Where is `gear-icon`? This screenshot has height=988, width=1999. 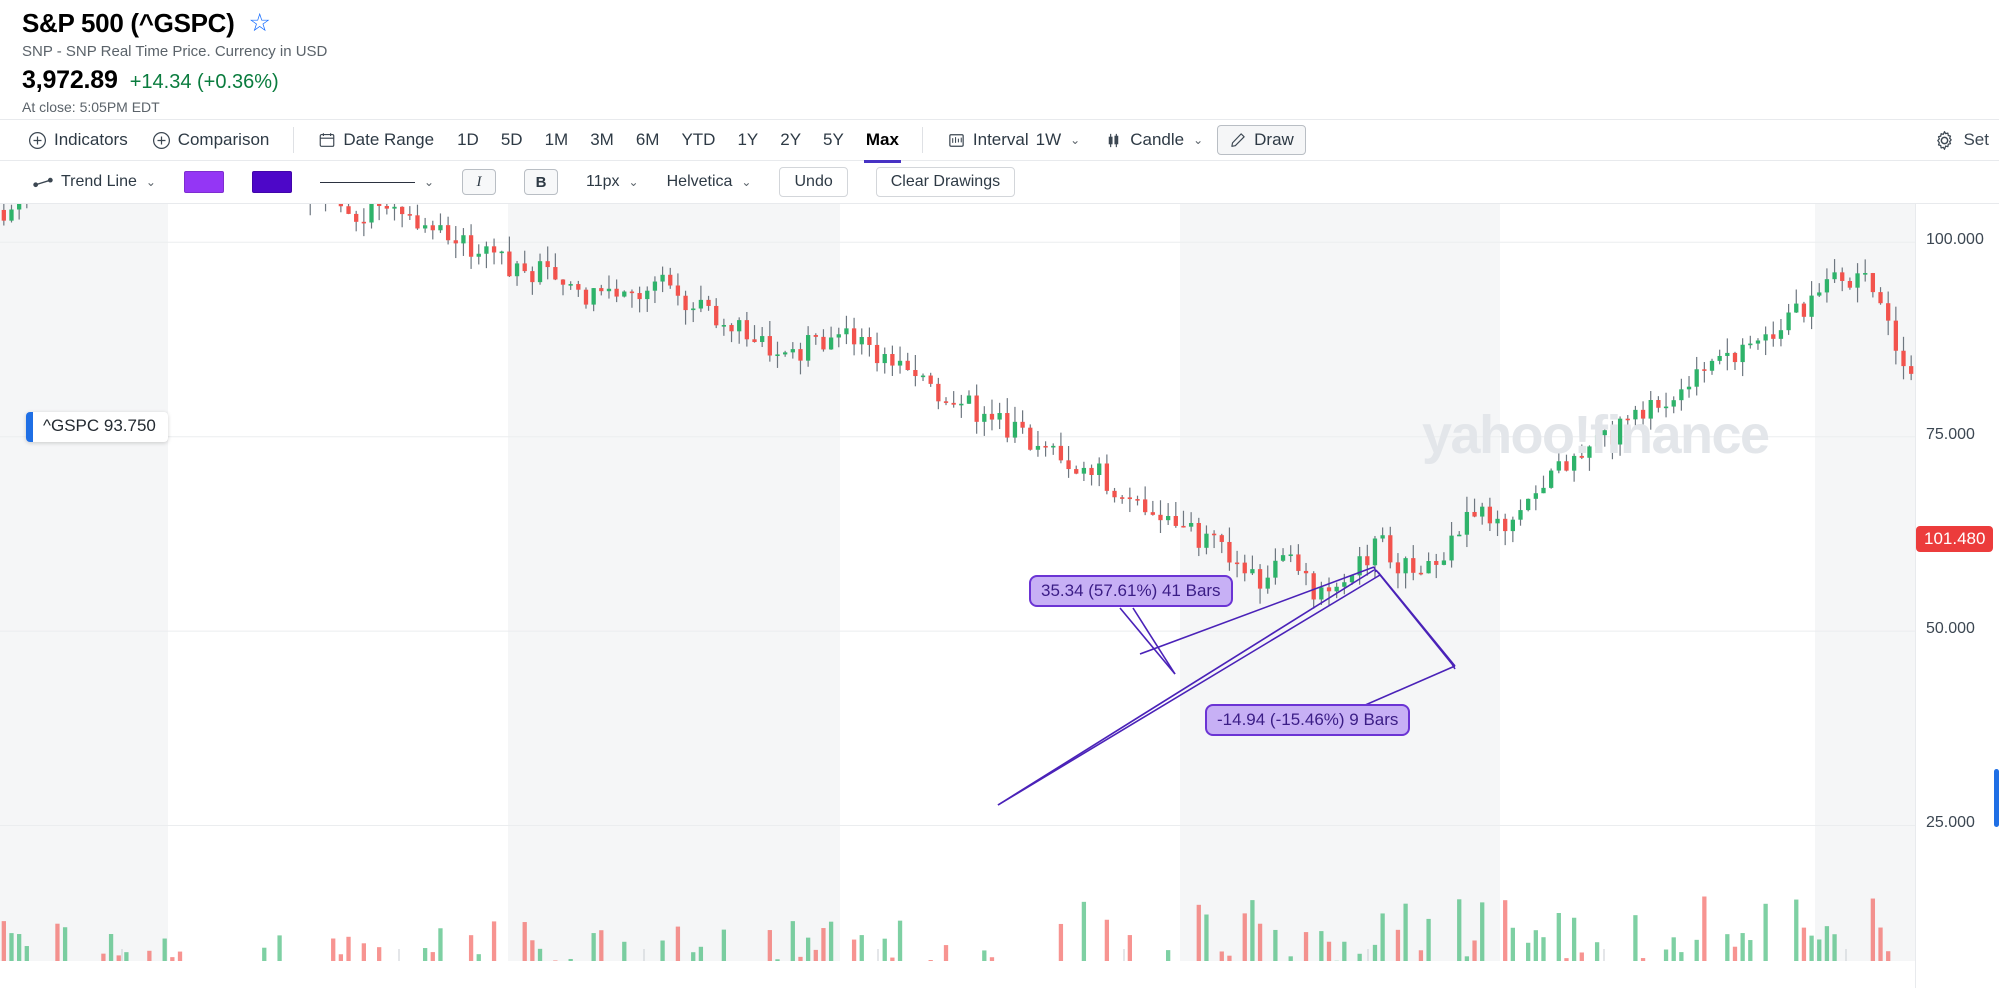
gear-icon is located at coordinates (1945, 140).